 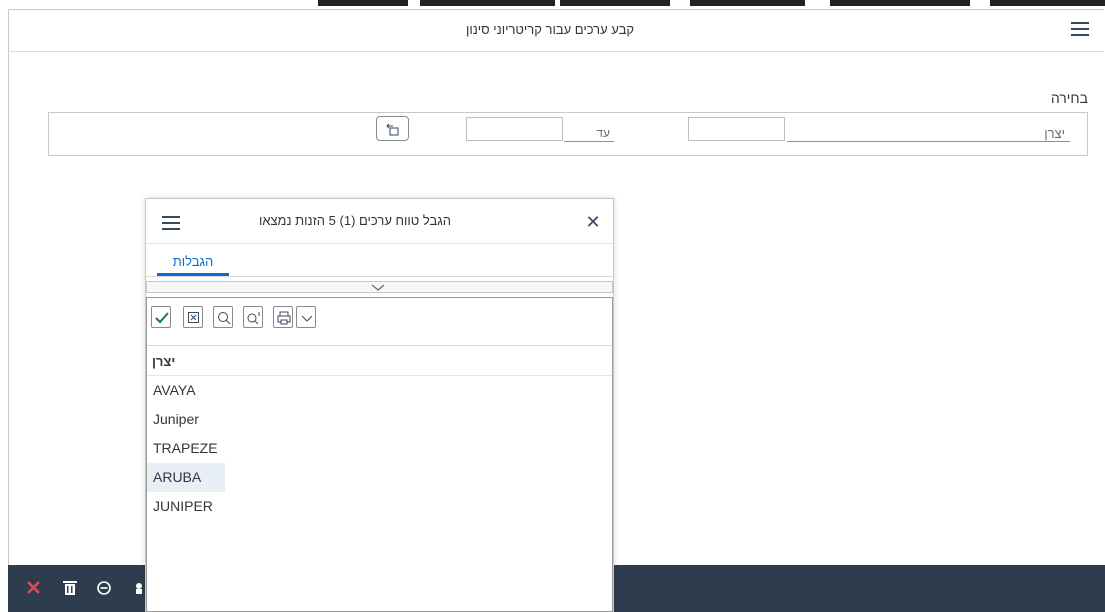 What do you see at coordinates (550, 29) in the screenshot?
I see `dialog-title: קבע ערכים עבור קריטריוני סינון` at bounding box center [550, 29].